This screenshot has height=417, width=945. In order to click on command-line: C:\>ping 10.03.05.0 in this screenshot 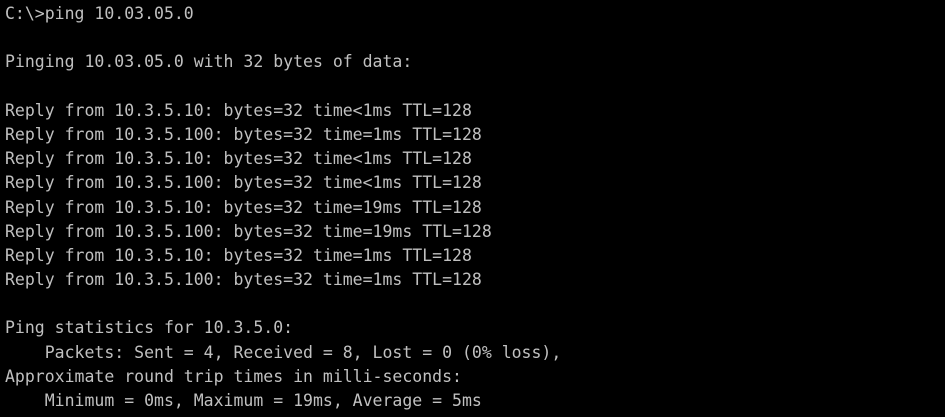, I will do `click(99, 13)`.